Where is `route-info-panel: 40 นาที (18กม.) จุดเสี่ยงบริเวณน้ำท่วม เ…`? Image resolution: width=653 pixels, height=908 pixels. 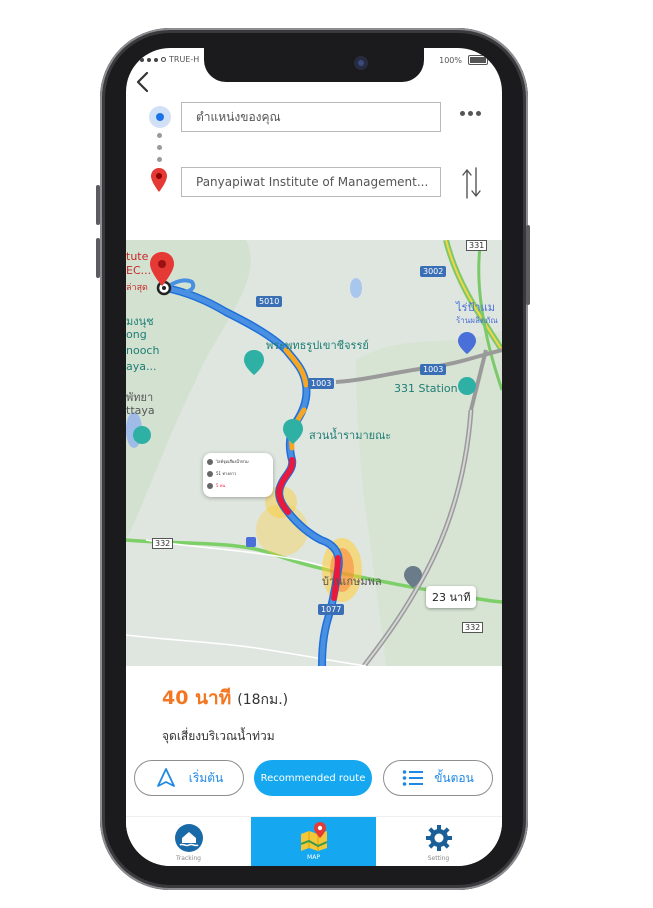 route-info-panel: 40 นาที (18กม.) จุดเสี่ยงบริเวณน้ำท่วม เ… is located at coordinates (314, 741).